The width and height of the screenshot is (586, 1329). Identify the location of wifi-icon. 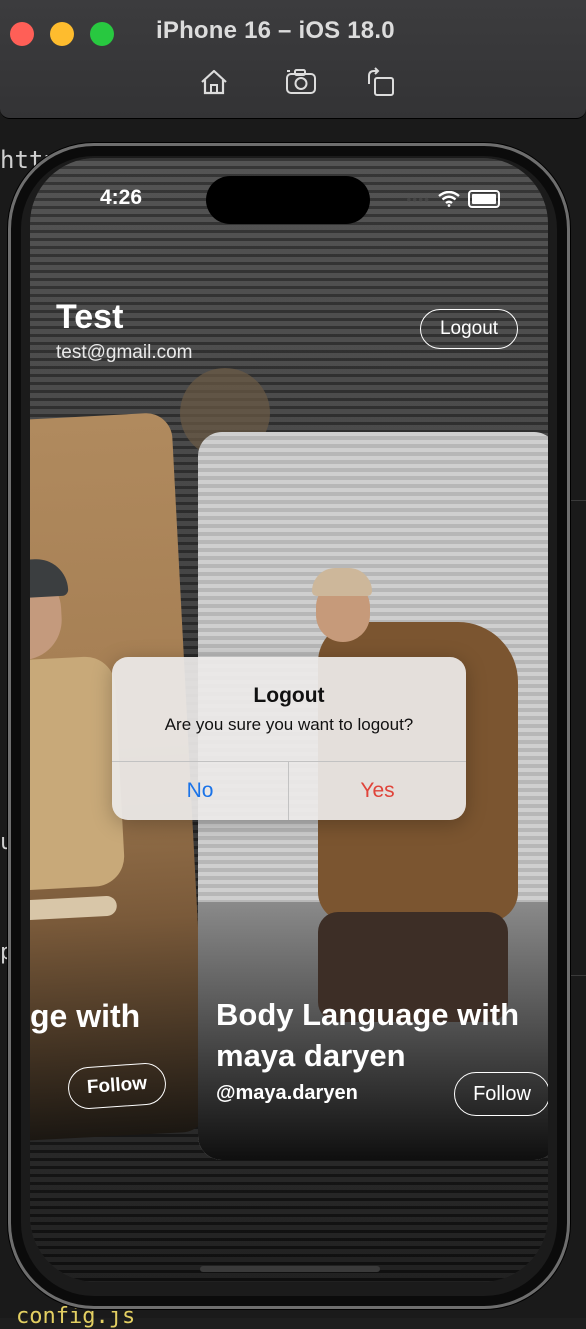
(449, 199).